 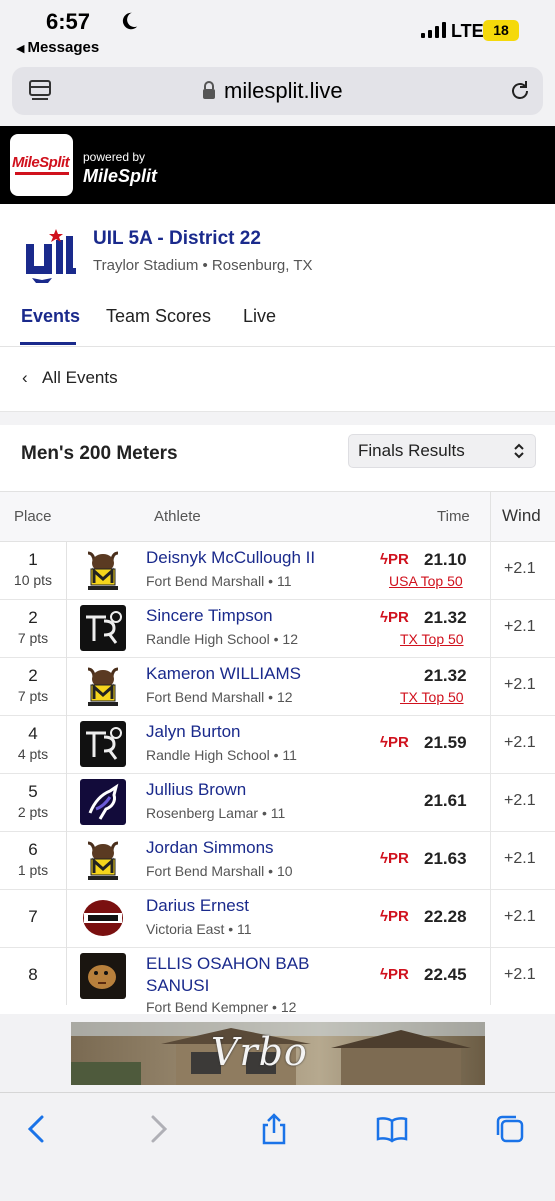 What do you see at coordinates (114, 157) in the screenshot?
I see `powered-by-text: powered by` at bounding box center [114, 157].